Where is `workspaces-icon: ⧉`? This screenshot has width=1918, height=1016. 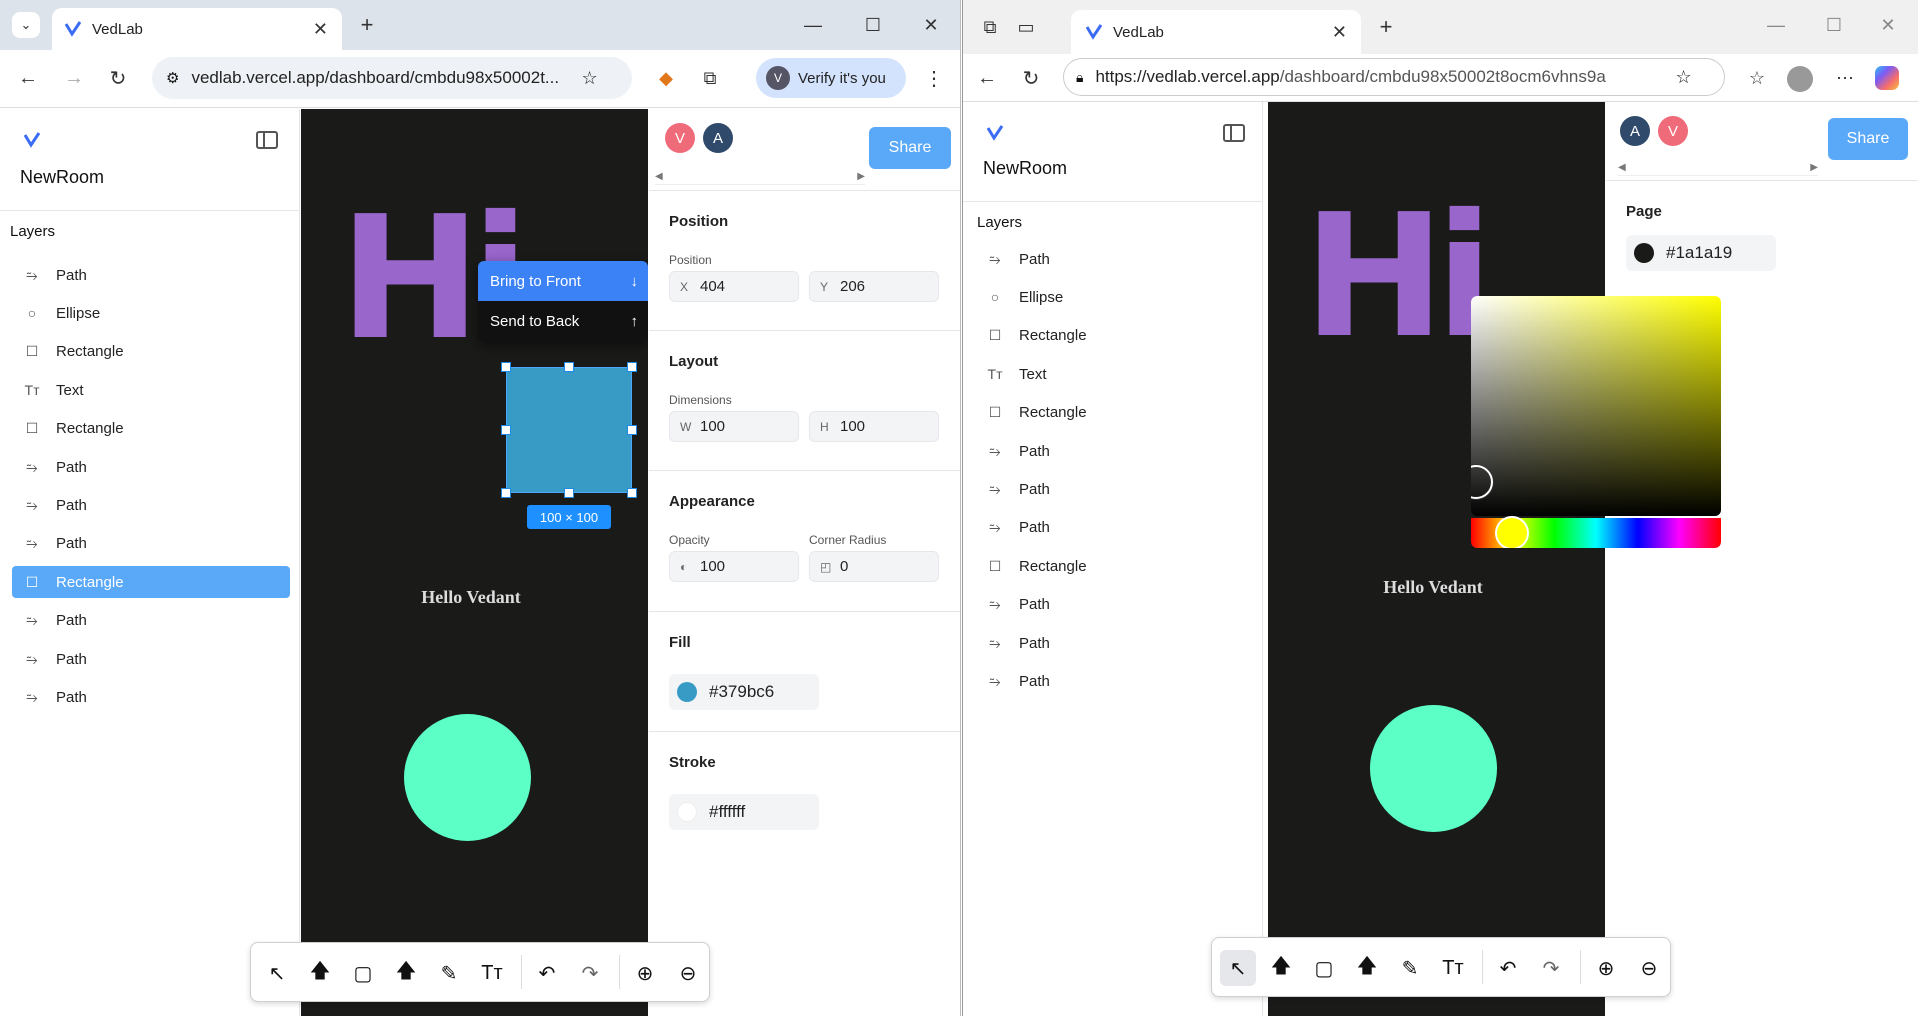 workspaces-icon: ⧉ is located at coordinates (990, 27).